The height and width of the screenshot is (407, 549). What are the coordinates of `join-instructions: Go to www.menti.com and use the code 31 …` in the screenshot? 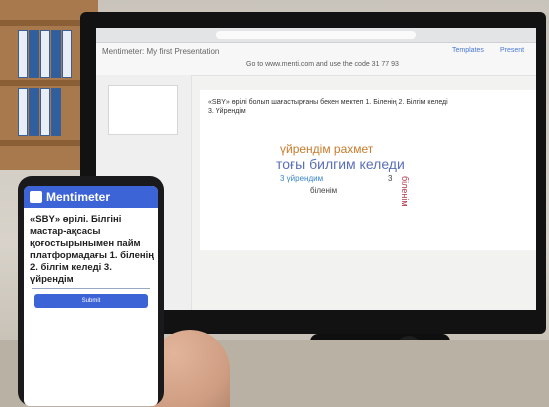 It's located at (322, 64).